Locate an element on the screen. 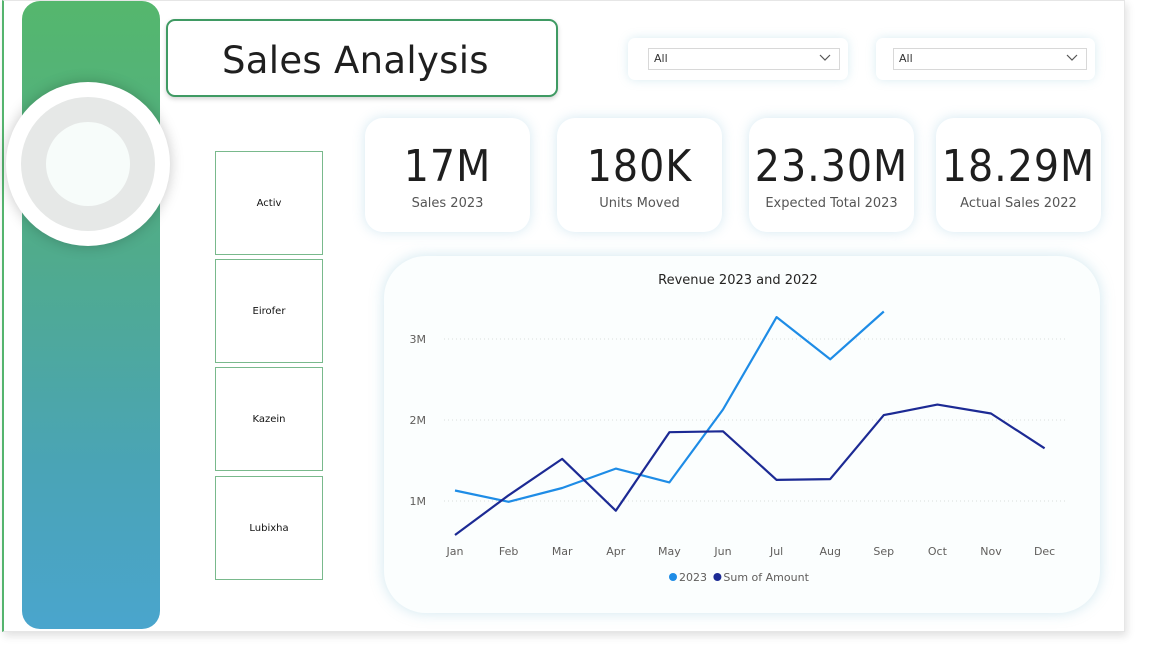  kpi-value: 180K is located at coordinates (639, 166).